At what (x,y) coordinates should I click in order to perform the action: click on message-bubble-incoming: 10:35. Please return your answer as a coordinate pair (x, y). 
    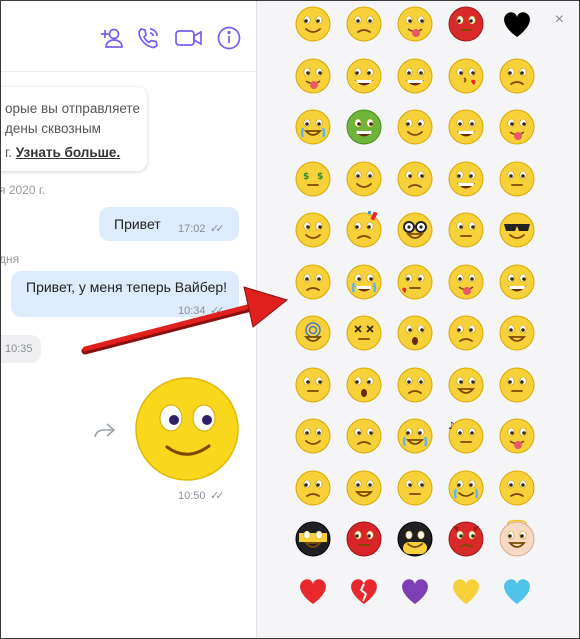
    Looking at the image, I should click on (21, 349).